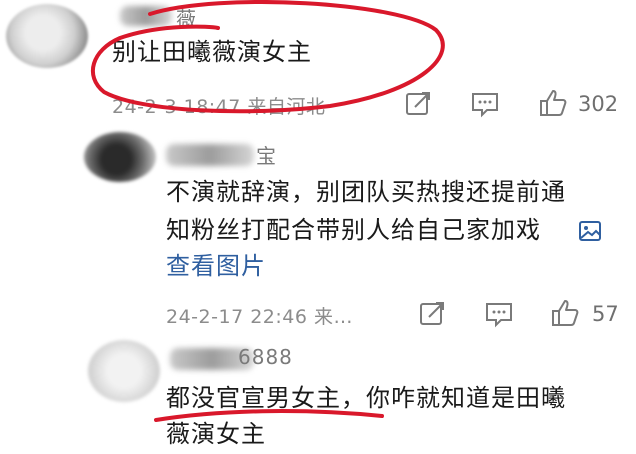 Image resolution: width=636 pixels, height=454 pixels. Describe the element at coordinates (265, 357) in the screenshot. I see `username: 6888` at that location.